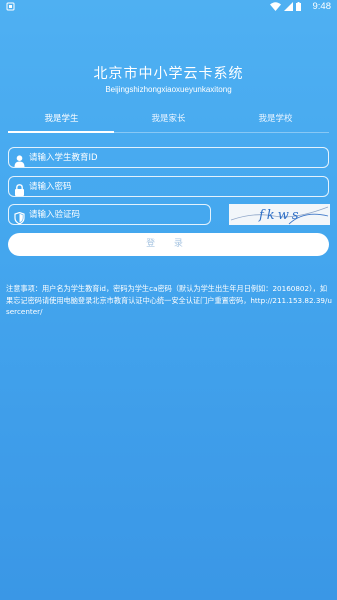  Describe the element at coordinates (176, 157) in the screenshot. I see `education-id-input` at that location.